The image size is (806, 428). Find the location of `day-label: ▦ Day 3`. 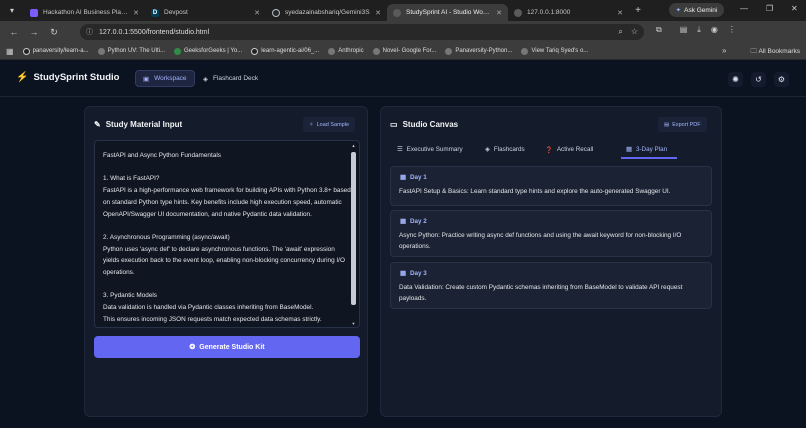

day-label: ▦ Day 3 is located at coordinates (413, 273).